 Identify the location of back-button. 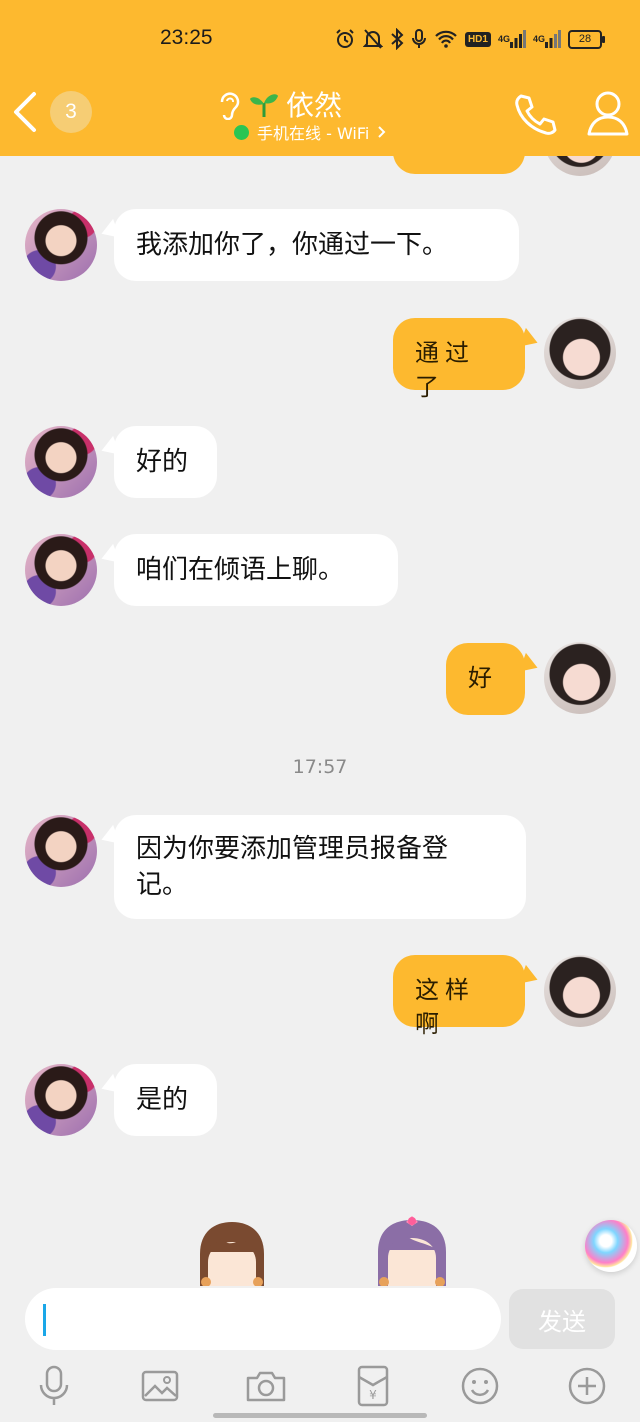
(25, 112).